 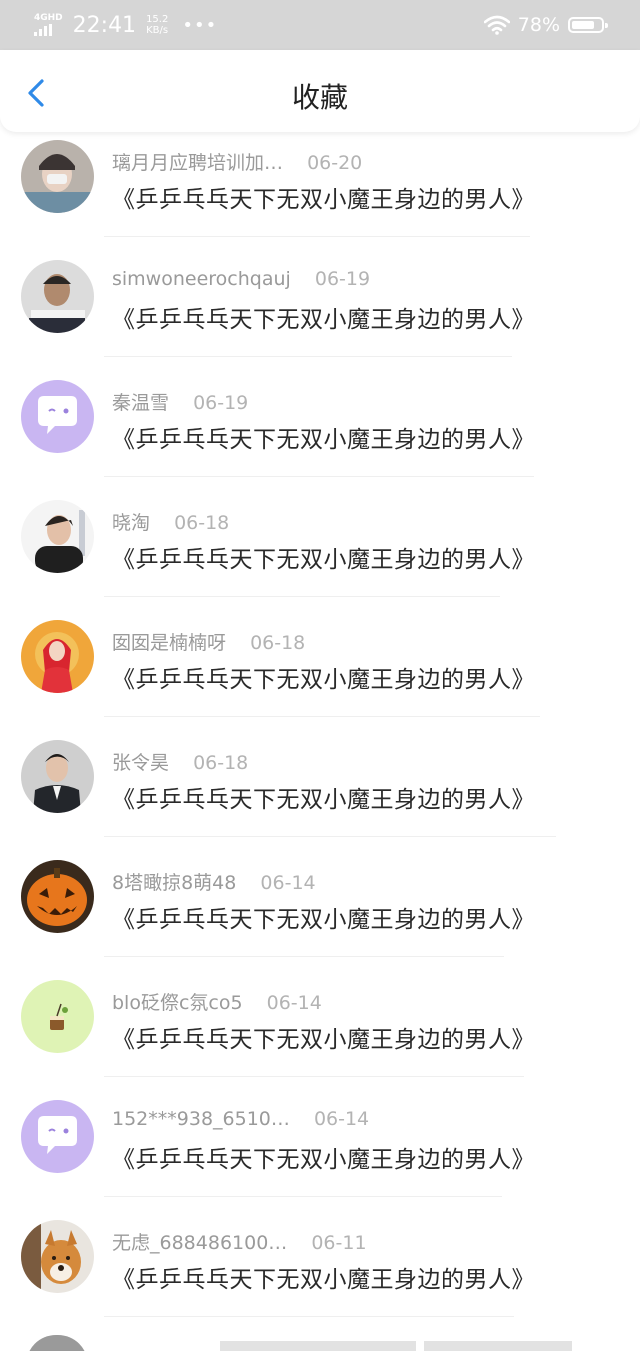 What do you see at coordinates (320, 180) in the screenshot?
I see `list-item: 璃月月应聘培训加… 06-20 《乒乒乓乓天下无双小魔王身边的男人》` at bounding box center [320, 180].